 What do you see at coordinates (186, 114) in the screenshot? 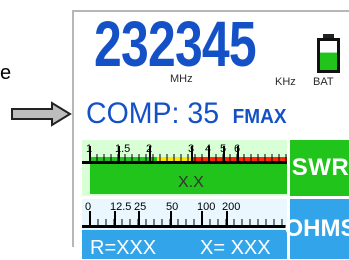
I see `comp-readout: COMP: 35 FMAX` at bounding box center [186, 114].